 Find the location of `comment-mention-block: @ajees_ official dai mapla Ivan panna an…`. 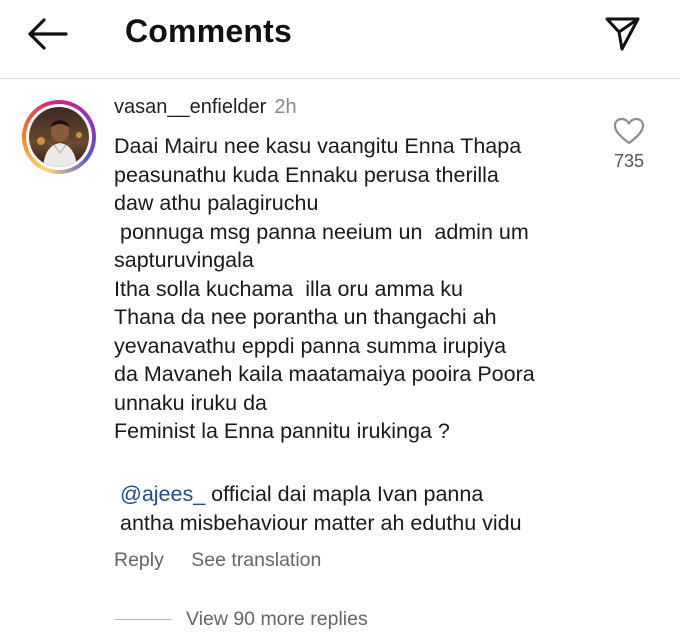

comment-mention-block: @ajees_ official dai mapla Ivan panna an… is located at coordinates (360, 508).